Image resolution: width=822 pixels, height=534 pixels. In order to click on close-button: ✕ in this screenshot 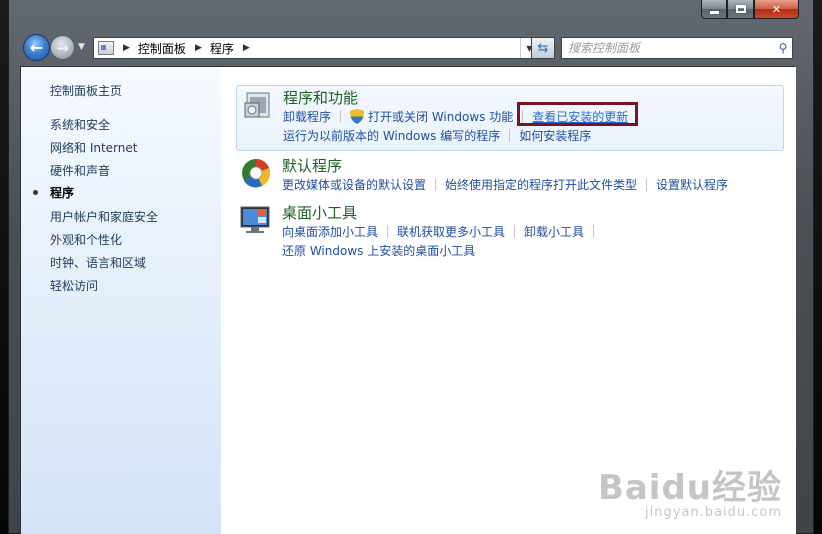, I will do `click(776, 9)`.